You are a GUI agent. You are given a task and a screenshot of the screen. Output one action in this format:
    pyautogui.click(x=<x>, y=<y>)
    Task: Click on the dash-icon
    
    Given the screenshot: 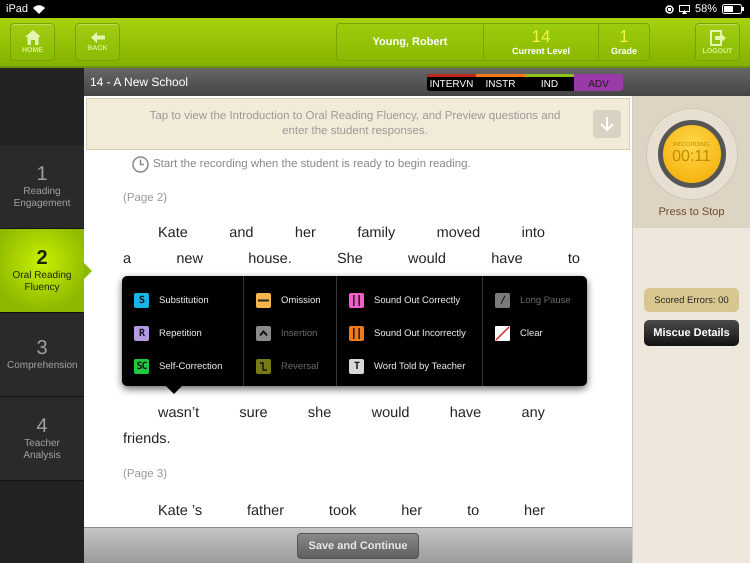 What is the action you would take?
    pyautogui.click(x=263, y=300)
    